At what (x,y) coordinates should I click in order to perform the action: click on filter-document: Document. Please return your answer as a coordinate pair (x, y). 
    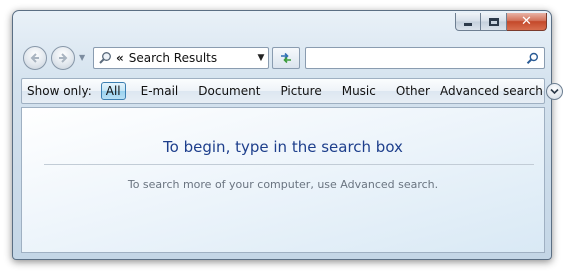
    Looking at the image, I should click on (229, 91).